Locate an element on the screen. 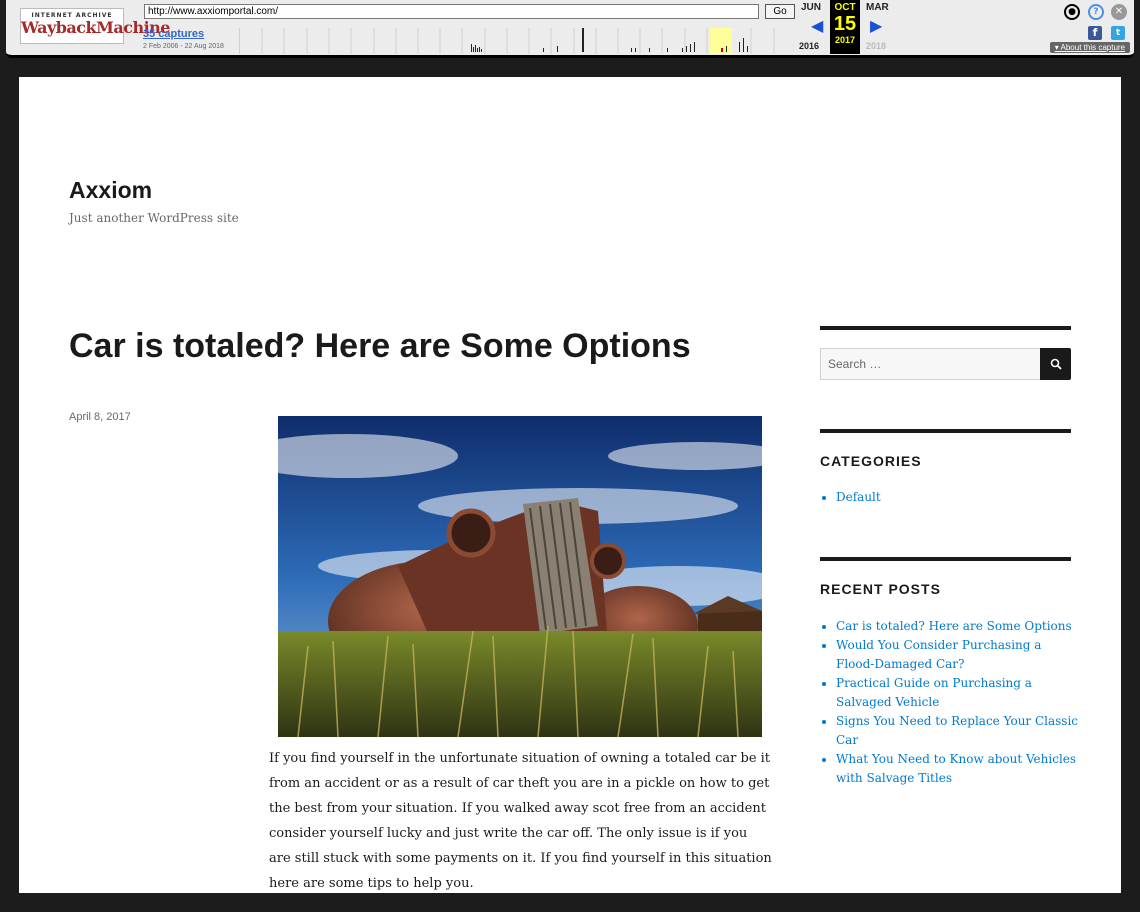 Image resolution: width=1140 pixels, height=912 pixels. capture-date-range: 2 Feb 2006 - 22 Aug 2018 is located at coordinates (183, 46).